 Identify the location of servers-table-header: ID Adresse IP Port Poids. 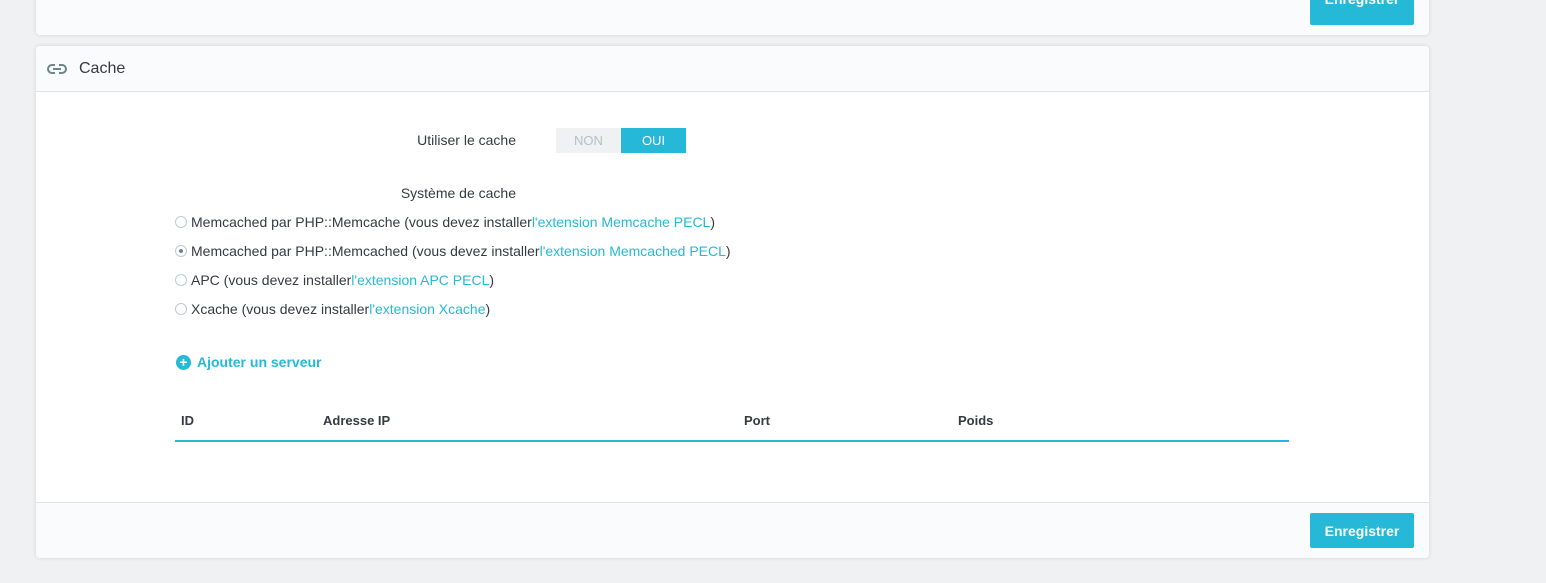
(732, 422).